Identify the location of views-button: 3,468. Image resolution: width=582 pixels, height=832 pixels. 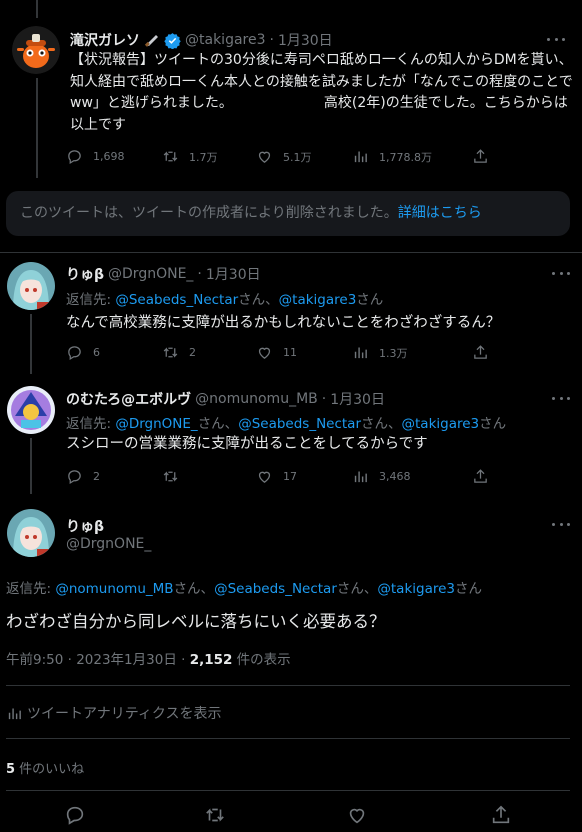
(381, 476).